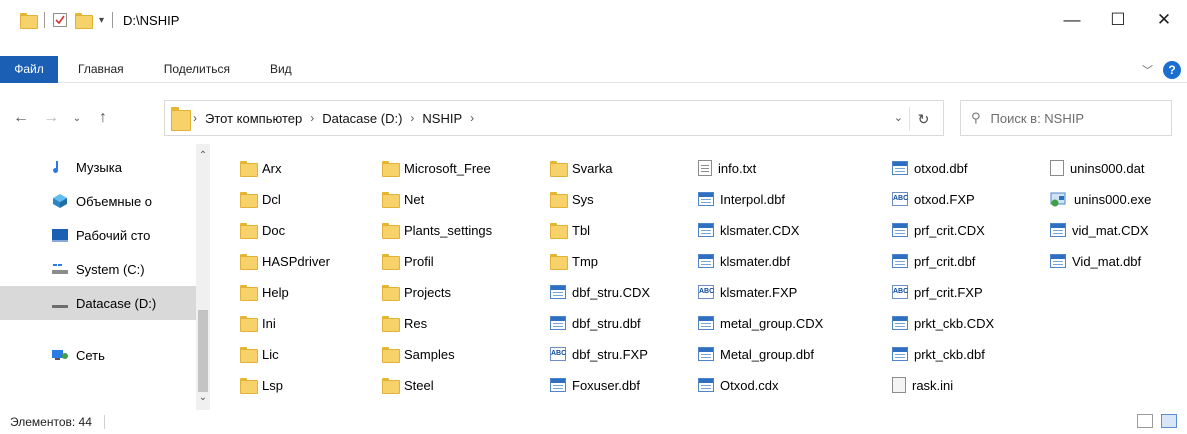 The width and height of the screenshot is (1187, 434). Describe the element at coordinates (362, 118) in the screenshot. I see `breadcrumb-datacase: Datacase (D:)` at that location.